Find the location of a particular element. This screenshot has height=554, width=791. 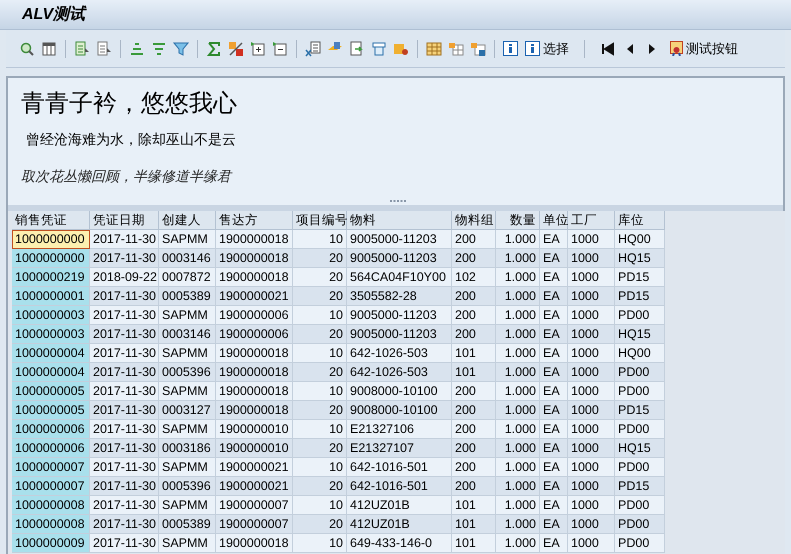

table-cell: 0005389 is located at coordinates (187, 296).